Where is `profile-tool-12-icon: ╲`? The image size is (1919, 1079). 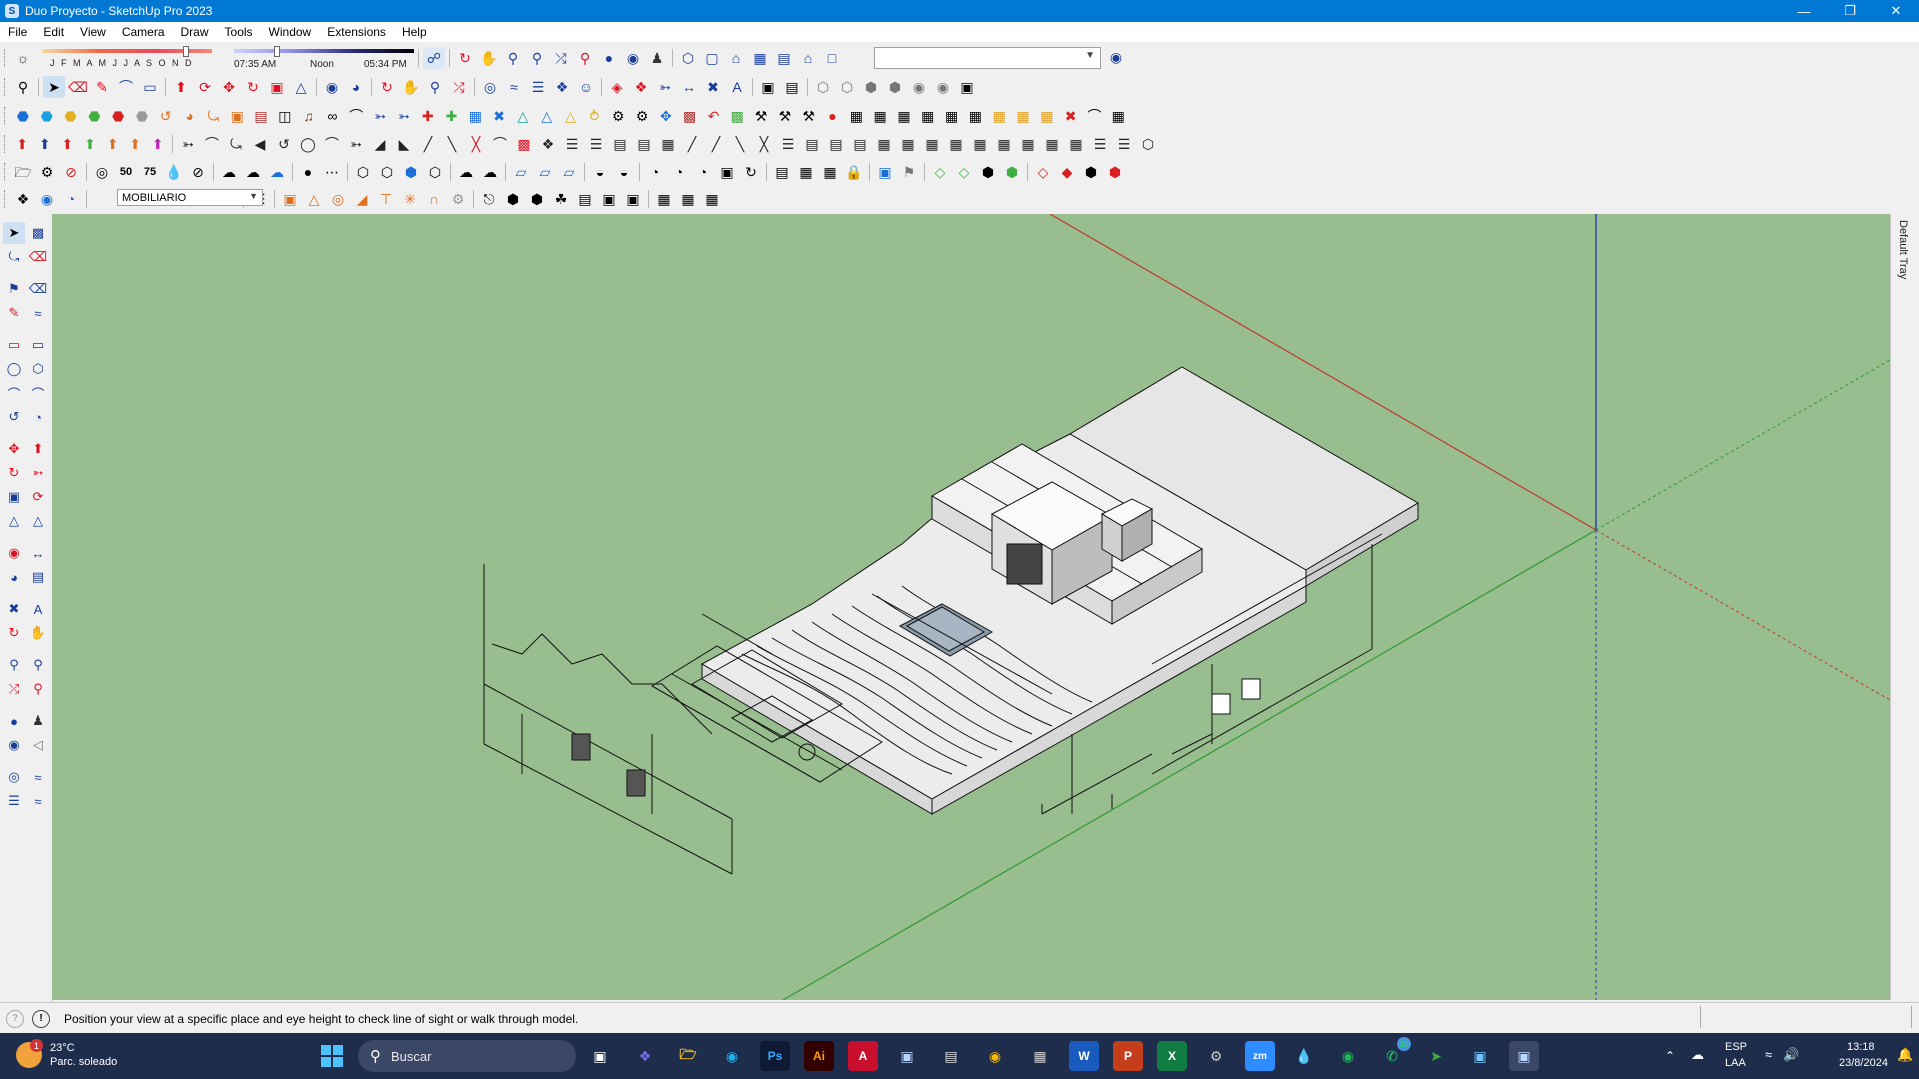 profile-tool-12-icon: ╲ is located at coordinates (452, 144).